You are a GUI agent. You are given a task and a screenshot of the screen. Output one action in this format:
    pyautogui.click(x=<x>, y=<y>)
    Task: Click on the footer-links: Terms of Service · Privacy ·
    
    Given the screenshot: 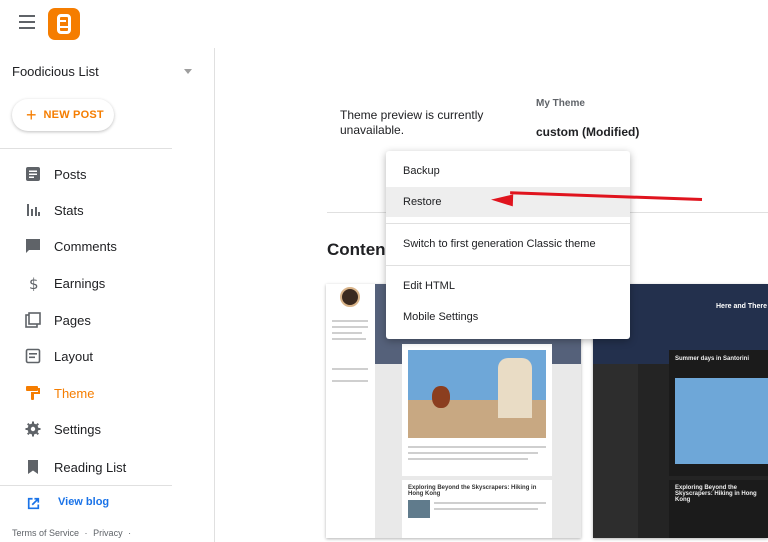 What is the action you would take?
    pyautogui.click(x=73, y=533)
    